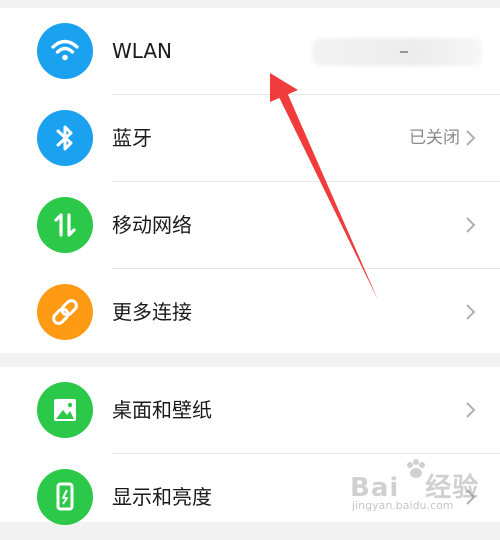 Image resolution: width=500 pixels, height=540 pixels. What do you see at coordinates (65, 410) in the screenshot?
I see `wallpaper-icon` at bounding box center [65, 410].